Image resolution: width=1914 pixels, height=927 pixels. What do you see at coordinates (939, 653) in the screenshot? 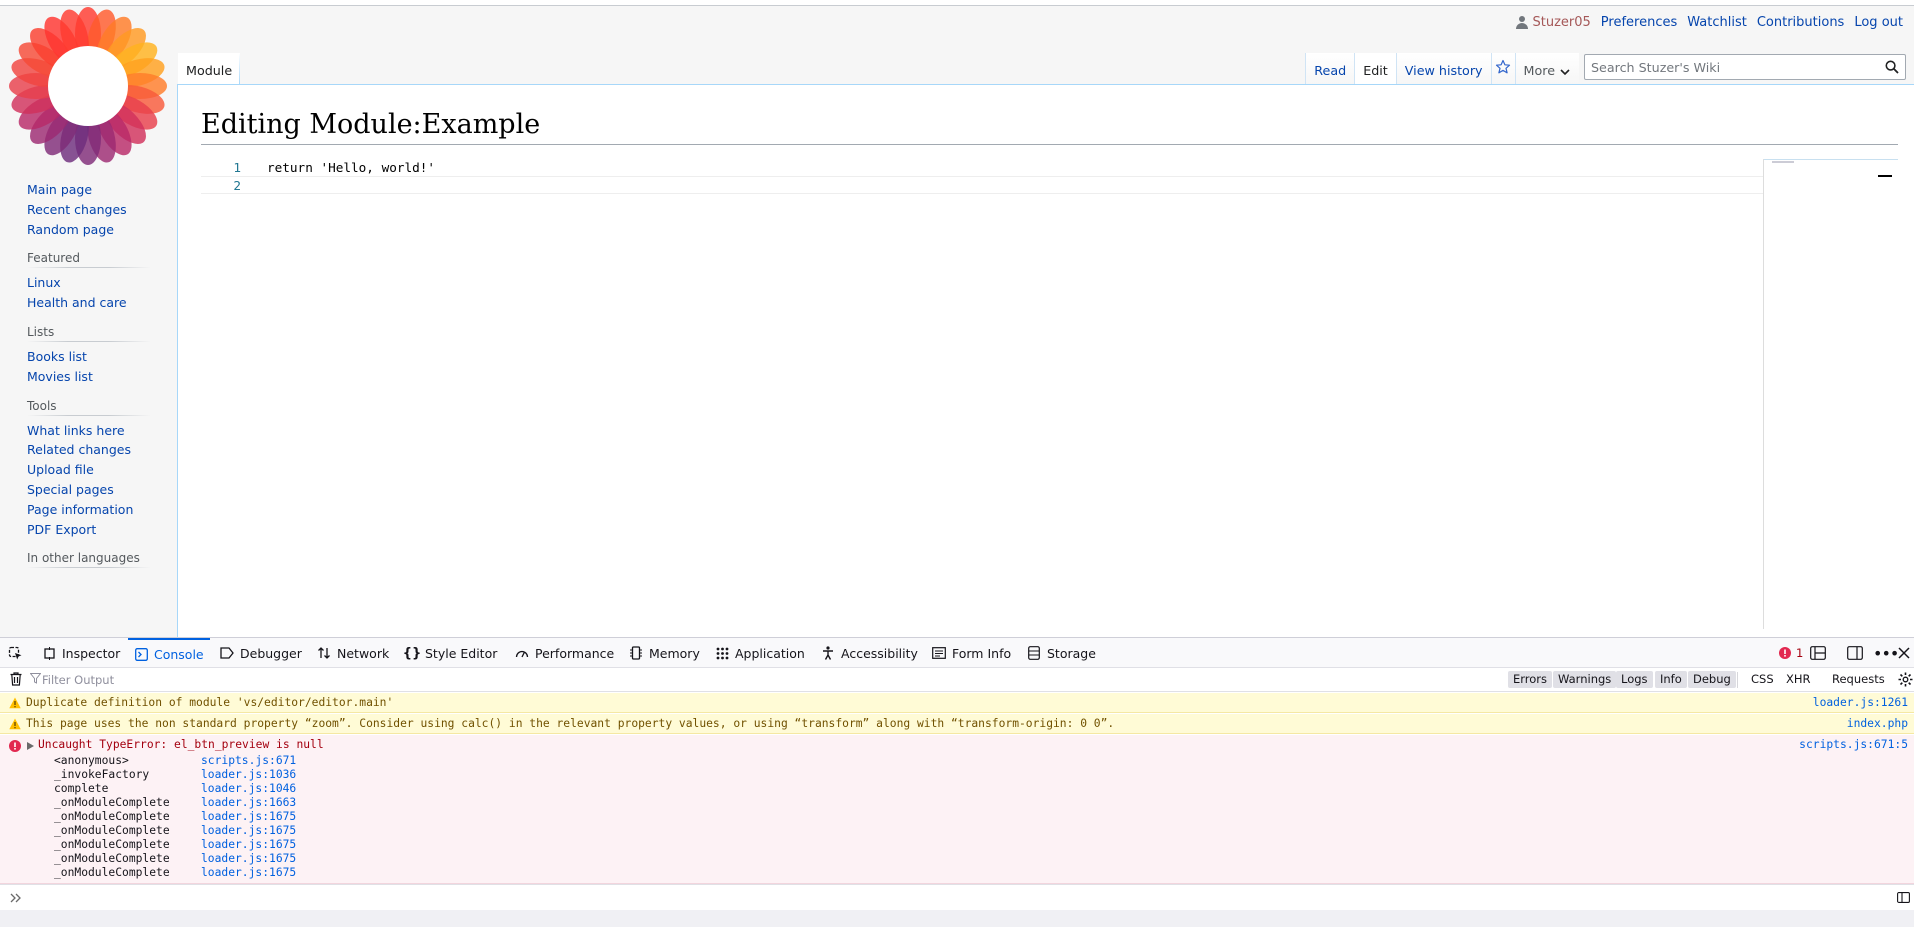
I see `form-info-icon` at bounding box center [939, 653].